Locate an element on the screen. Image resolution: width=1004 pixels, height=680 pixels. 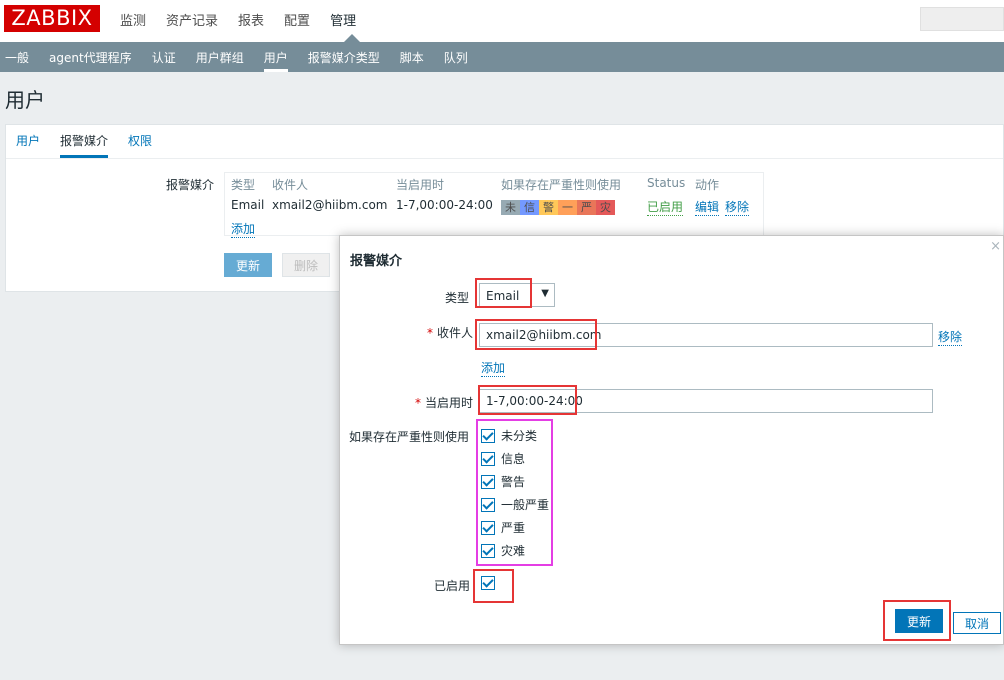
when-active-label-text: 当启用时 is located at coordinates (449, 403).